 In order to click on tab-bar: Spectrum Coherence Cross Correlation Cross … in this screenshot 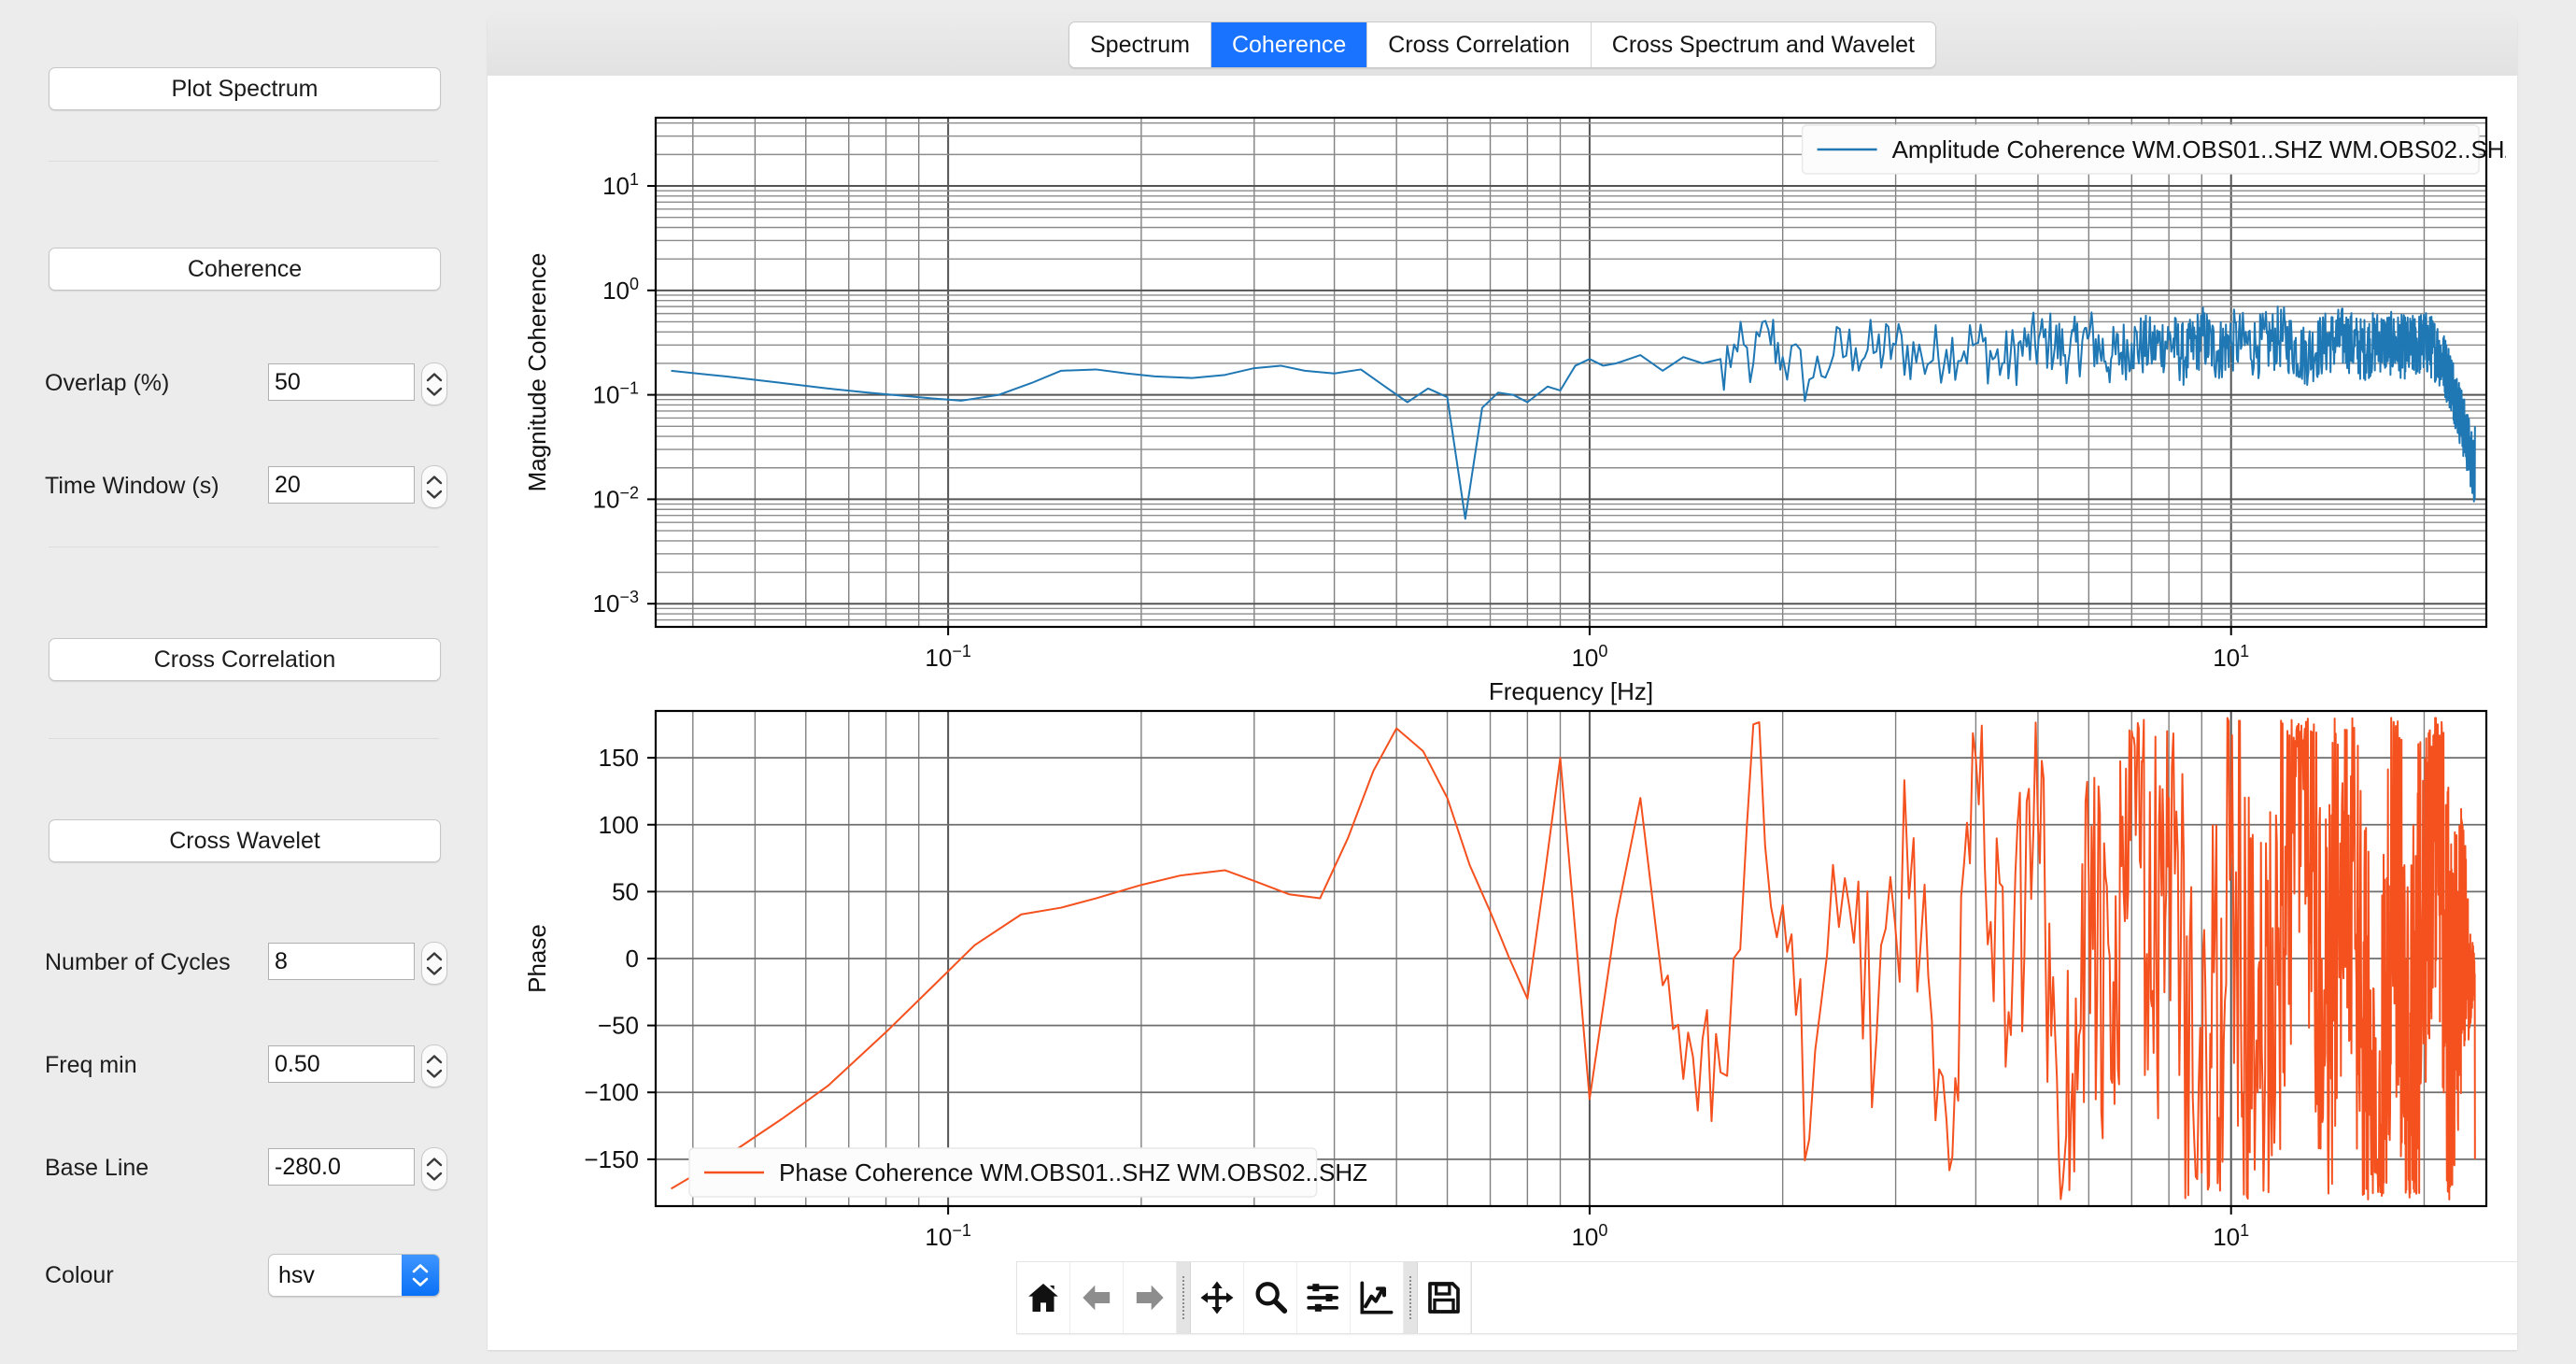, I will do `click(1502, 45)`.